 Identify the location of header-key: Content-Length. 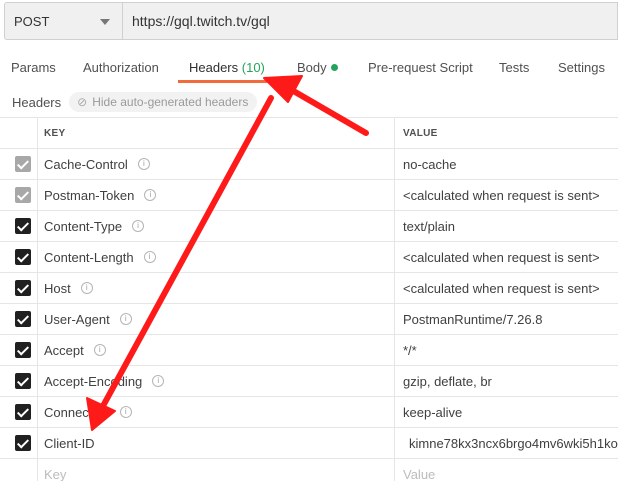
(89, 257).